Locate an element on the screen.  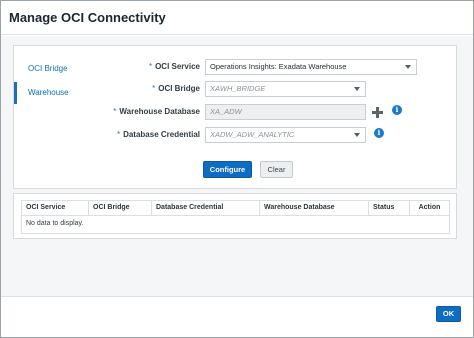
nav-item-warehouse: Warehouse is located at coordinates (49, 93).